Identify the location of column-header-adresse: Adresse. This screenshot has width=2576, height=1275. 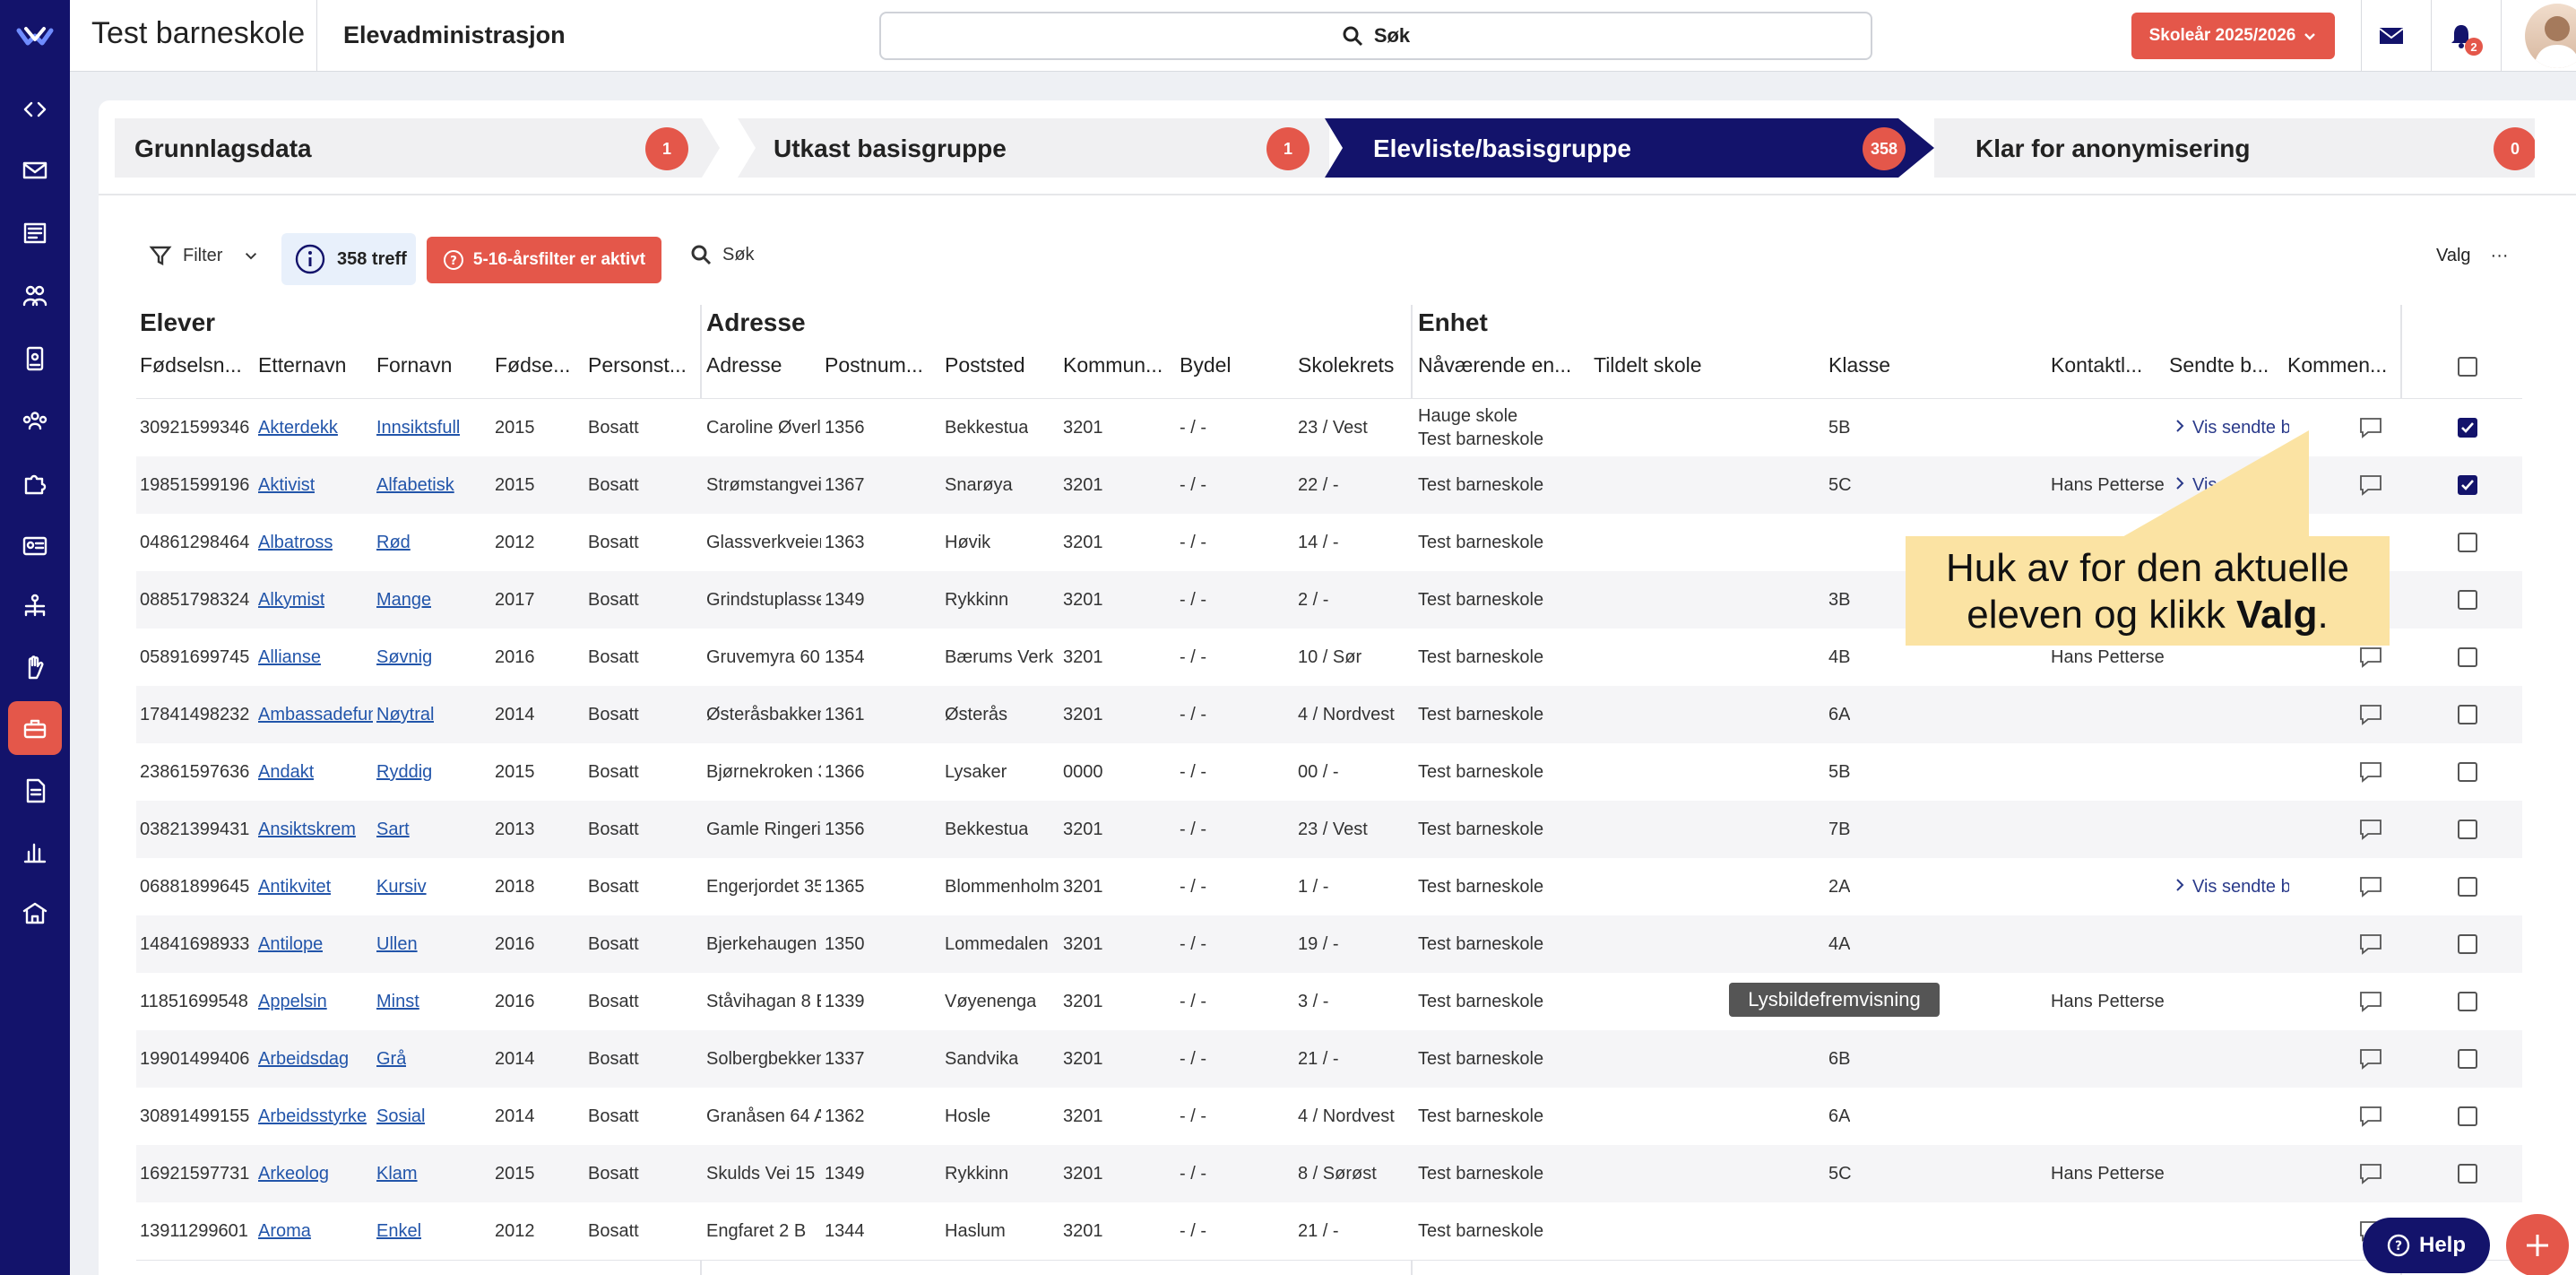
(744, 365).